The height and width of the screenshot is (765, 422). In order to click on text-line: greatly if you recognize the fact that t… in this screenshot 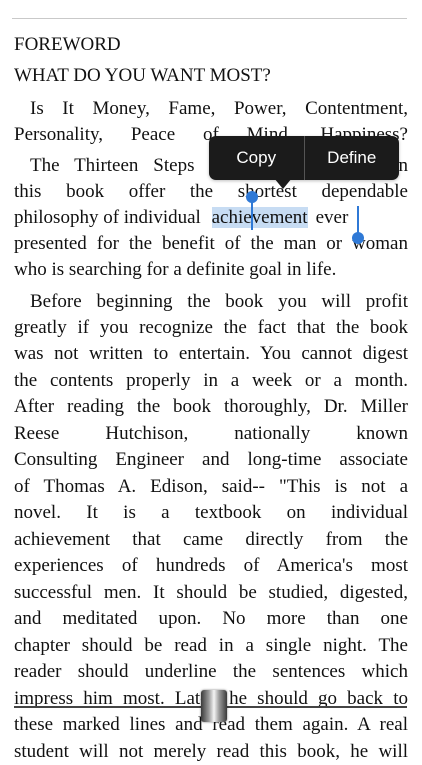, I will do `click(211, 328)`.